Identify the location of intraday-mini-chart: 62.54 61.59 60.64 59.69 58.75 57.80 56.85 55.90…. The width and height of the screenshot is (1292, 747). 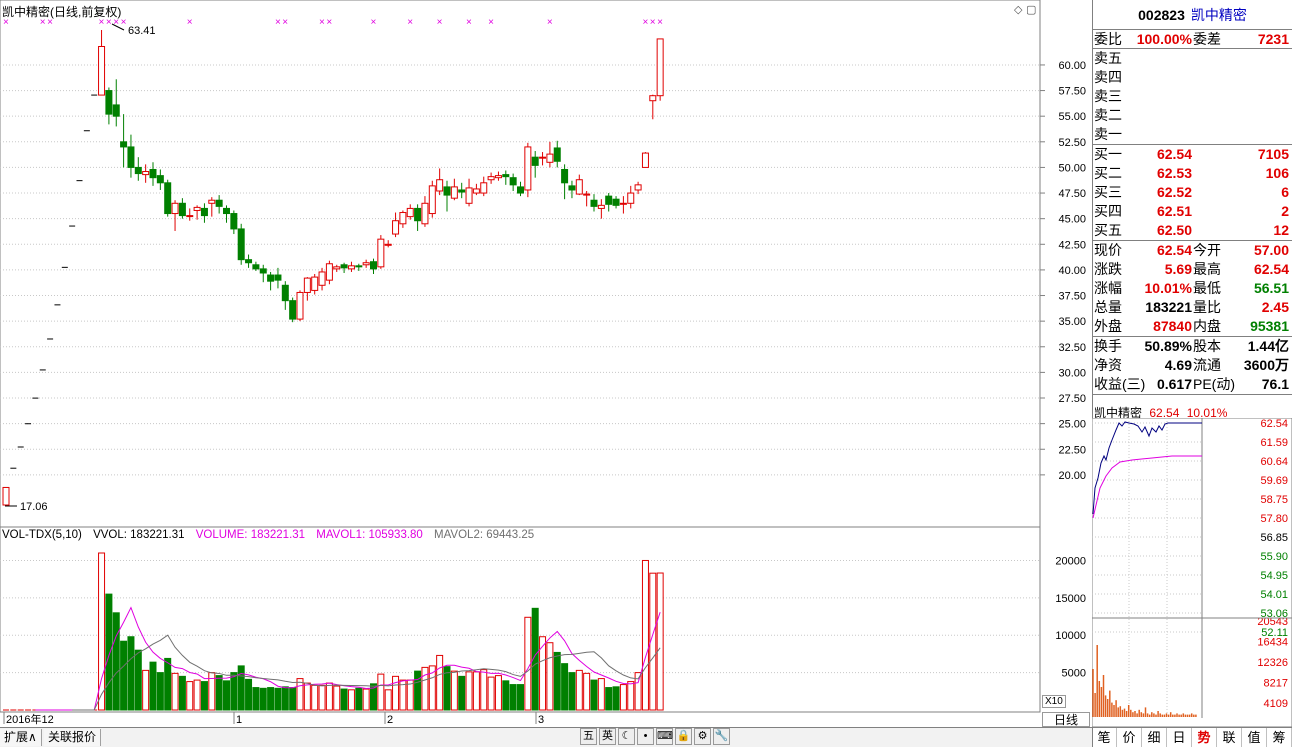
(1192, 572).